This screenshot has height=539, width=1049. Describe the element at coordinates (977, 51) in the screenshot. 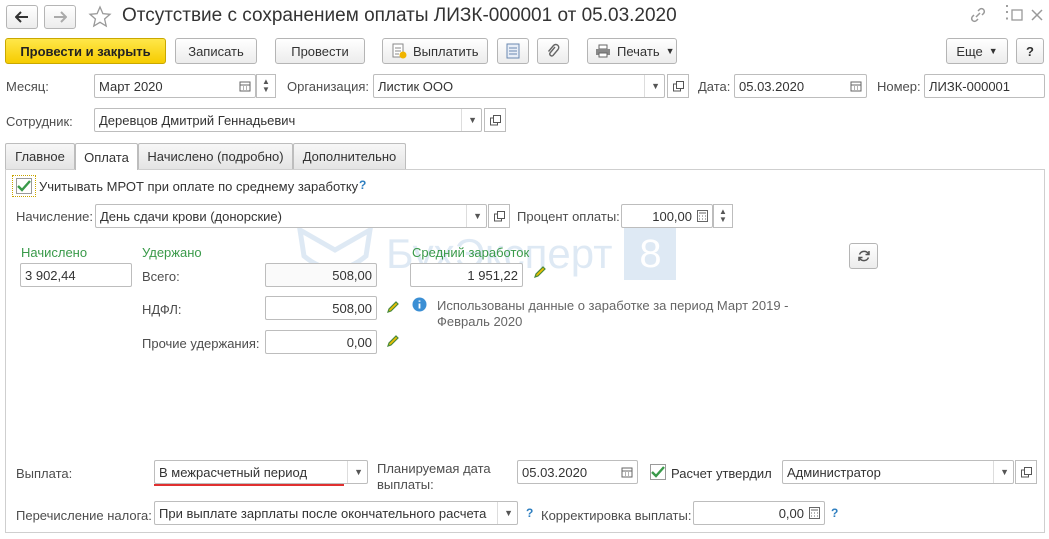

I see `more-button: Еще ▼` at that location.